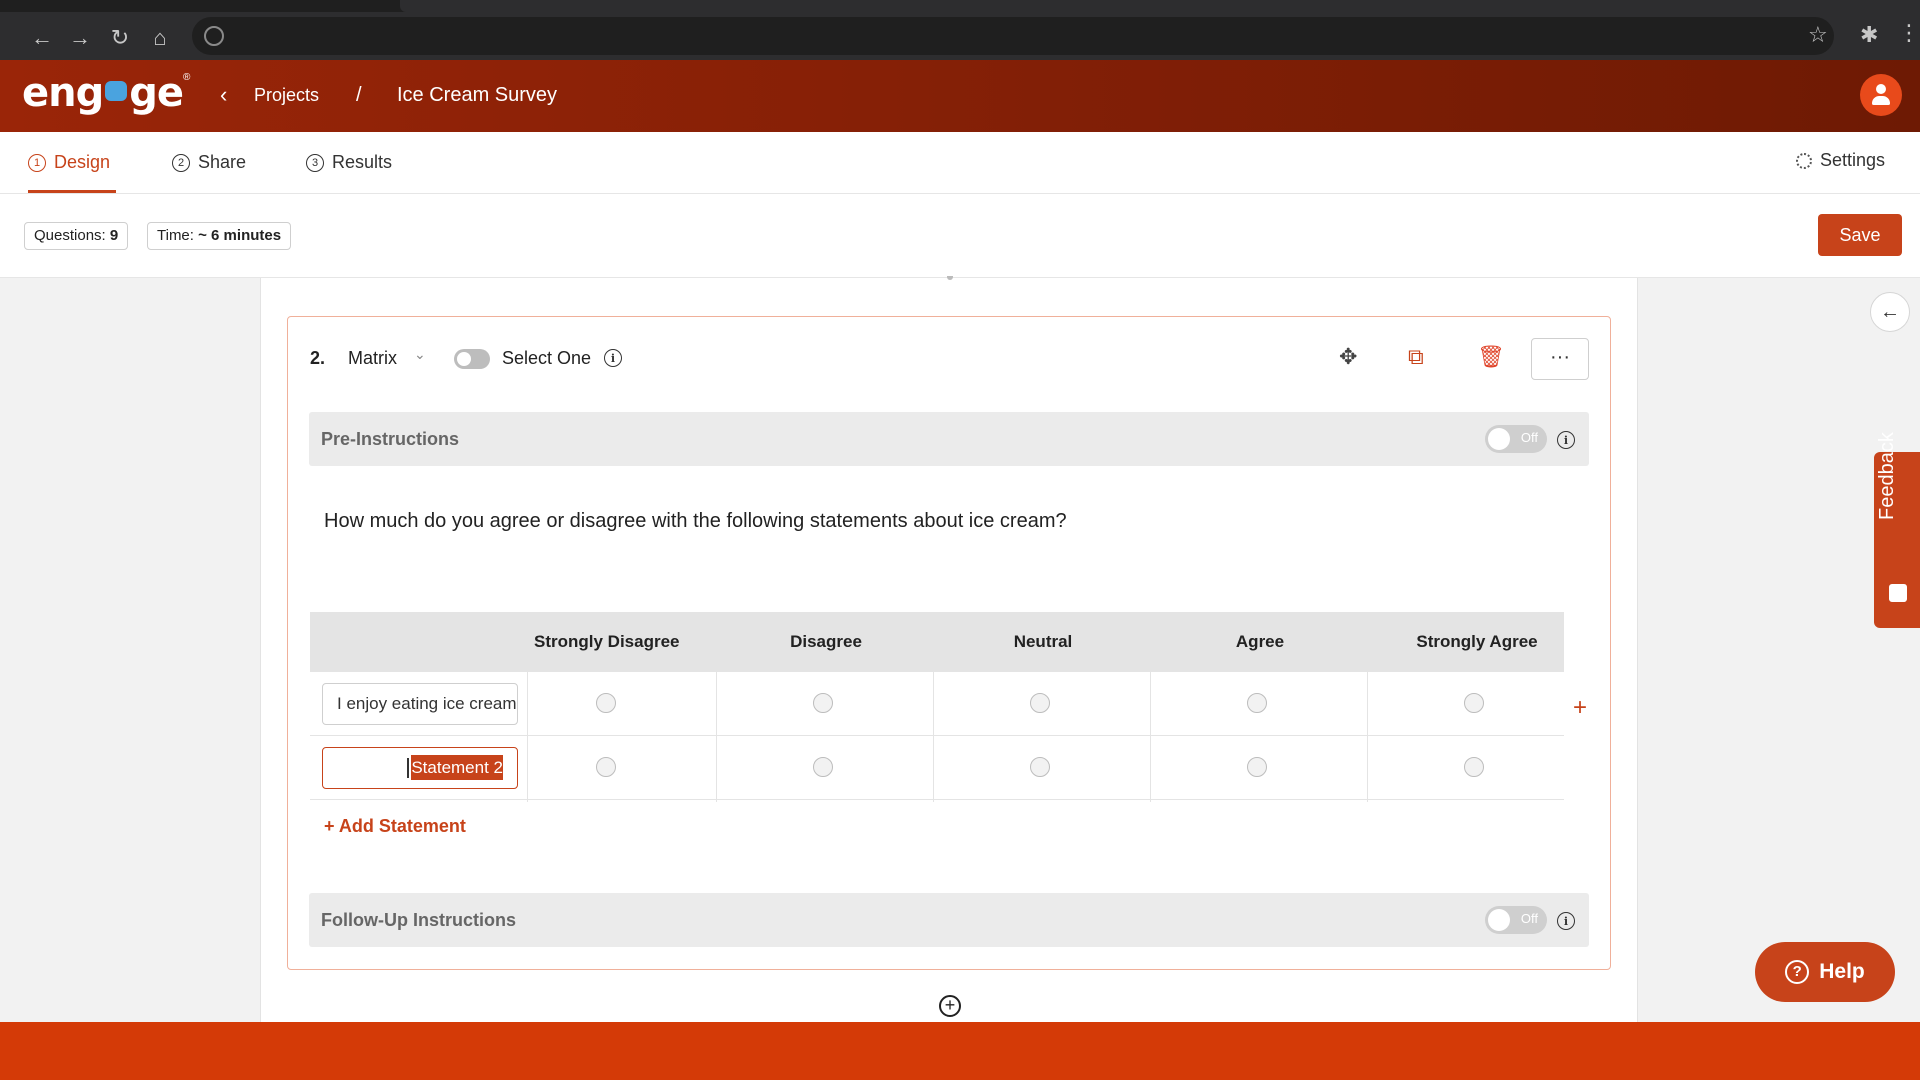 The image size is (1920, 1080). What do you see at coordinates (395, 826) in the screenshot?
I see `add-statement-button: + Add Statement` at bounding box center [395, 826].